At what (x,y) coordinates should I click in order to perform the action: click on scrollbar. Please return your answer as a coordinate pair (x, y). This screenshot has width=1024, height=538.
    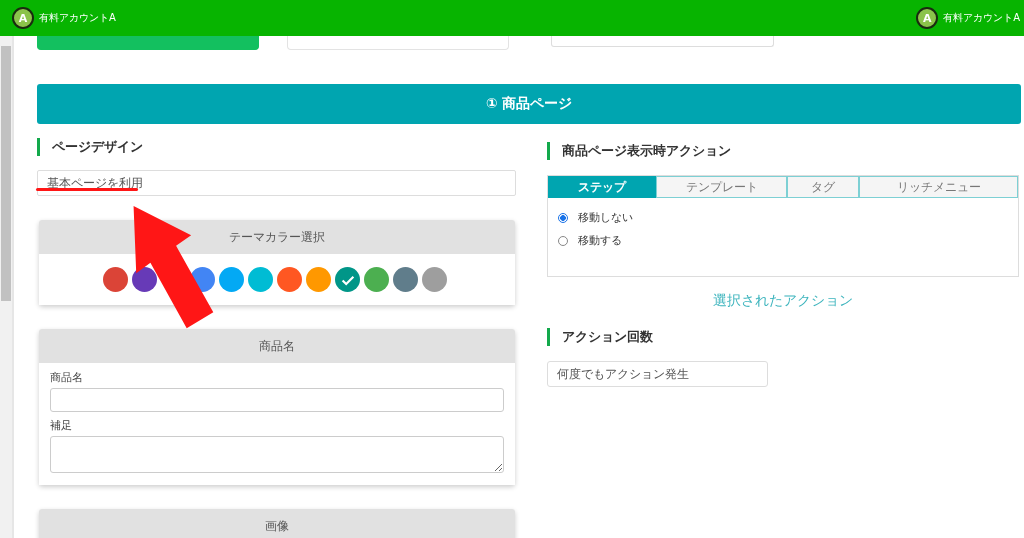
    Looking at the image, I should click on (7, 287).